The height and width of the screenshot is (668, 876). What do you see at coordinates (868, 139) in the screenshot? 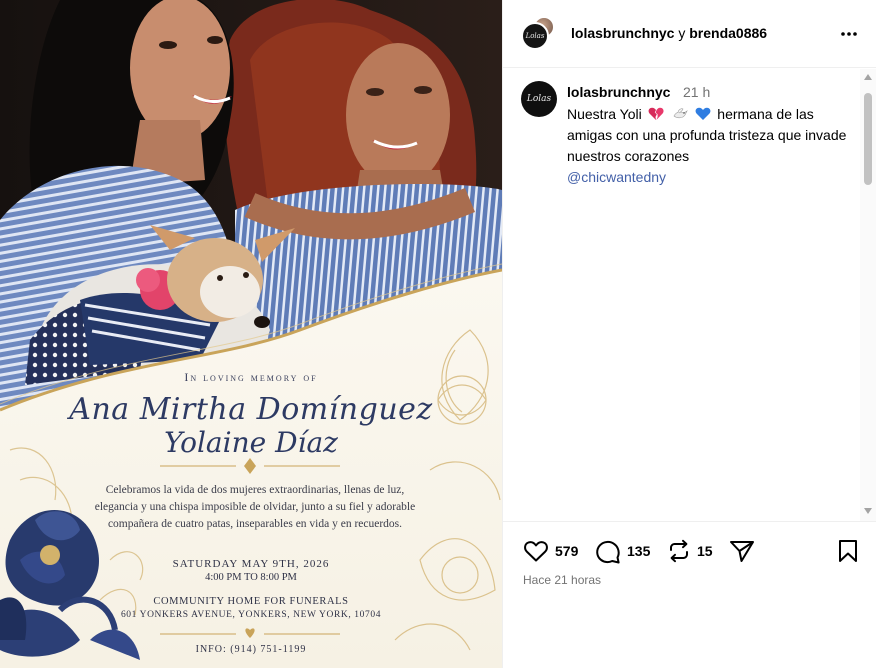
I see `scrollbar-thumb` at bounding box center [868, 139].